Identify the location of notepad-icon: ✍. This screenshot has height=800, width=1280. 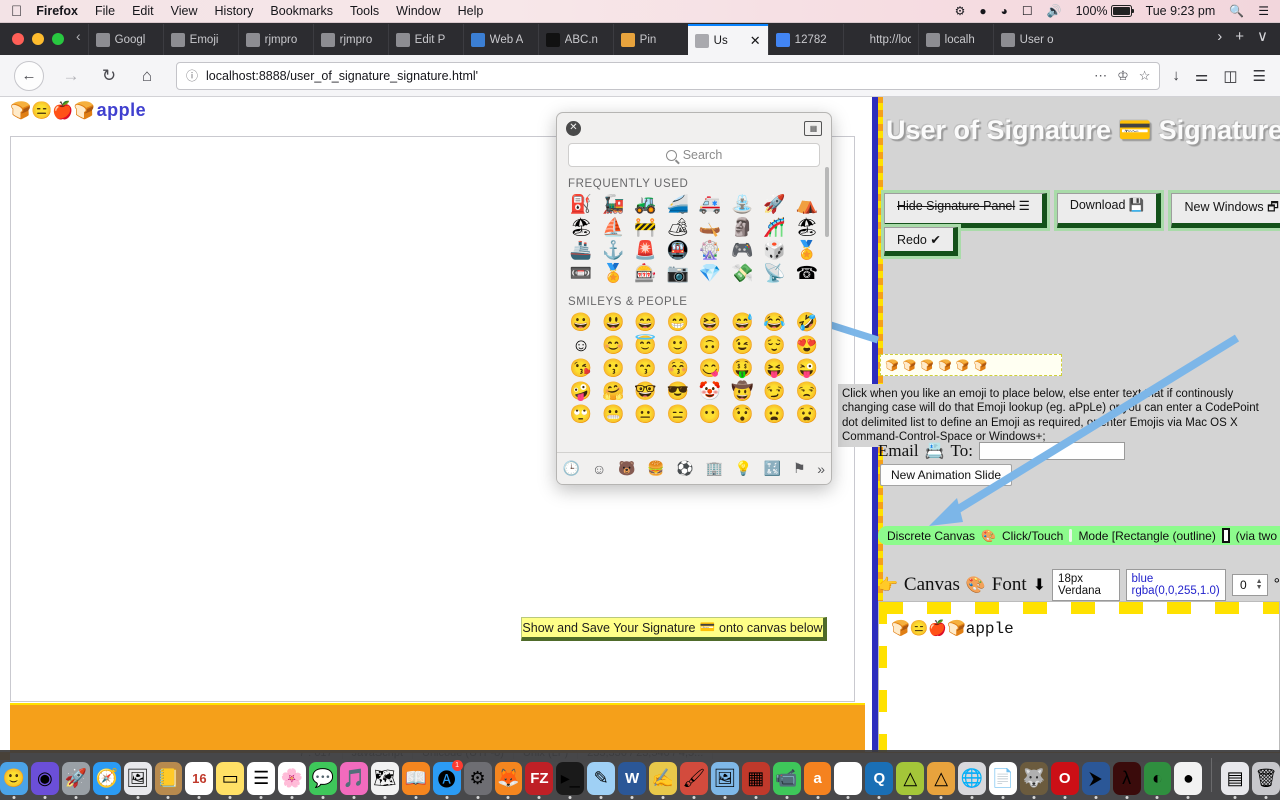
(663, 778).